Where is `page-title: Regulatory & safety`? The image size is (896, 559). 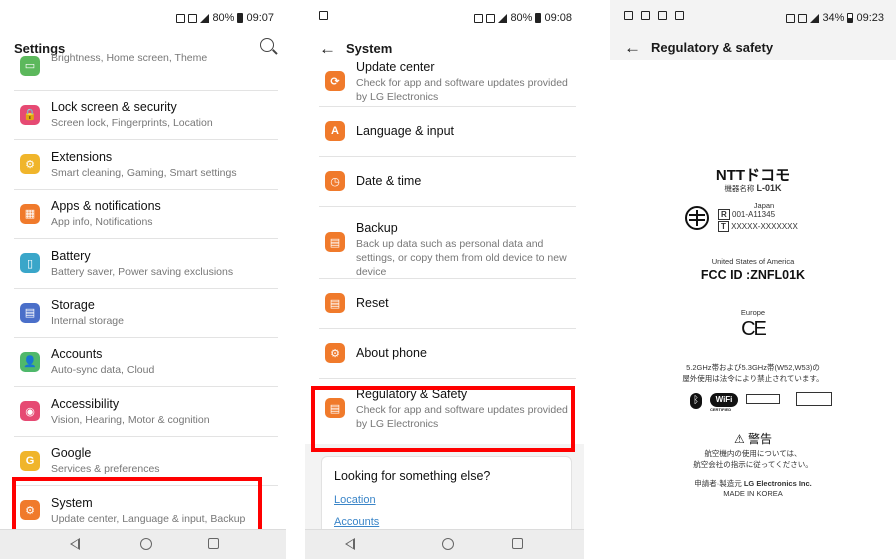 page-title: Regulatory & safety is located at coordinates (712, 47).